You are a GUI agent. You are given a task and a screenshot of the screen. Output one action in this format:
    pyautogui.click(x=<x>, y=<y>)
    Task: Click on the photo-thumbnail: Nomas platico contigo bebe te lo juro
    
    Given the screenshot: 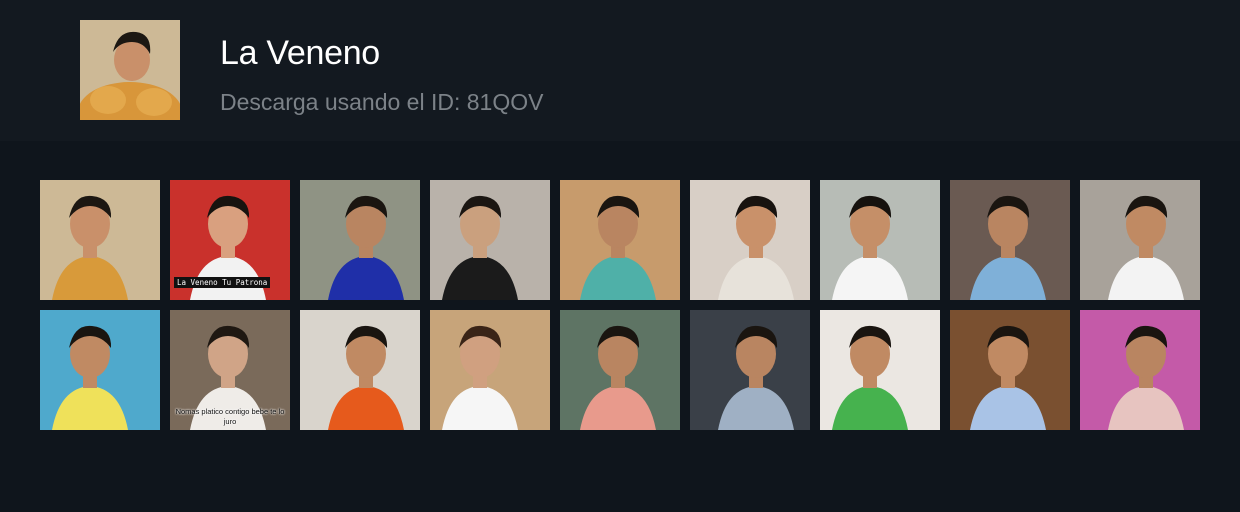 What is the action you would take?
    pyautogui.click(x=230, y=370)
    